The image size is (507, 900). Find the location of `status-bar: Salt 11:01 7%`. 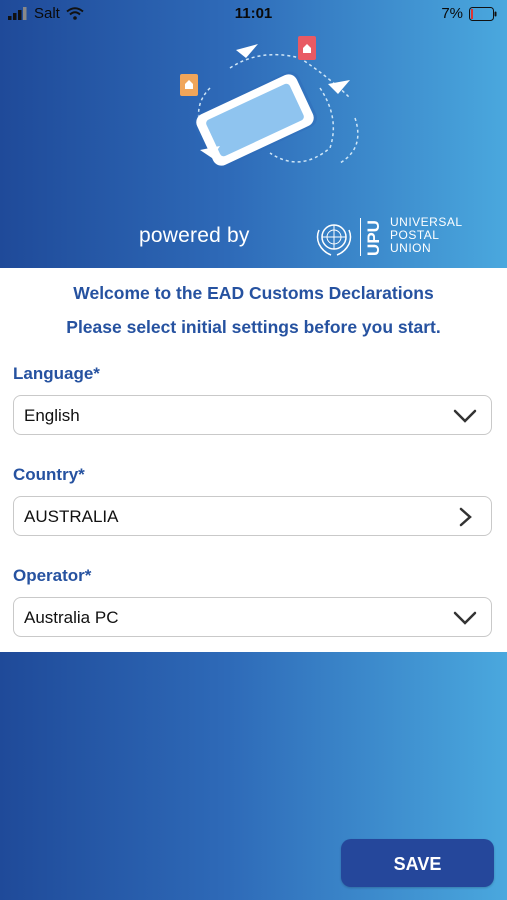

status-bar: Salt 11:01 7% is located at coordinates (253, 14).